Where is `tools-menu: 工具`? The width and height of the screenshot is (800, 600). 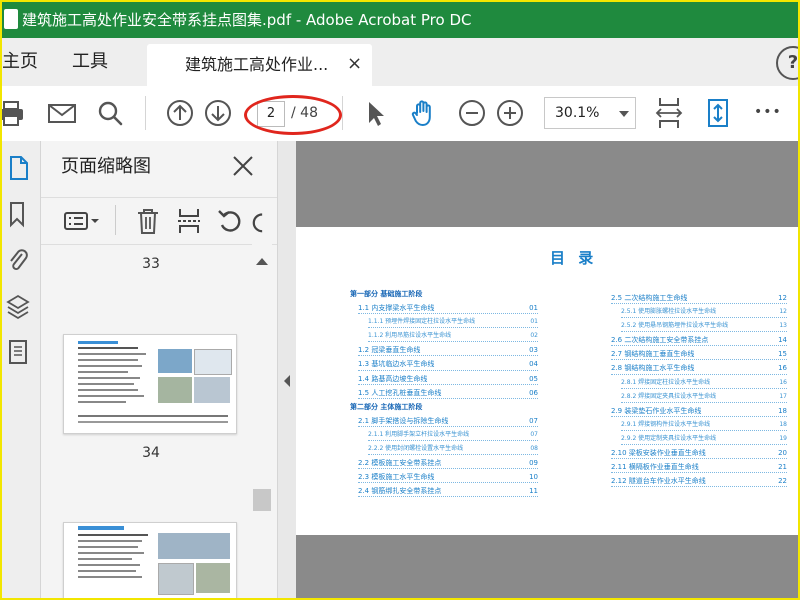
tools-menu: 工具 is located at coordinates (90, 62).